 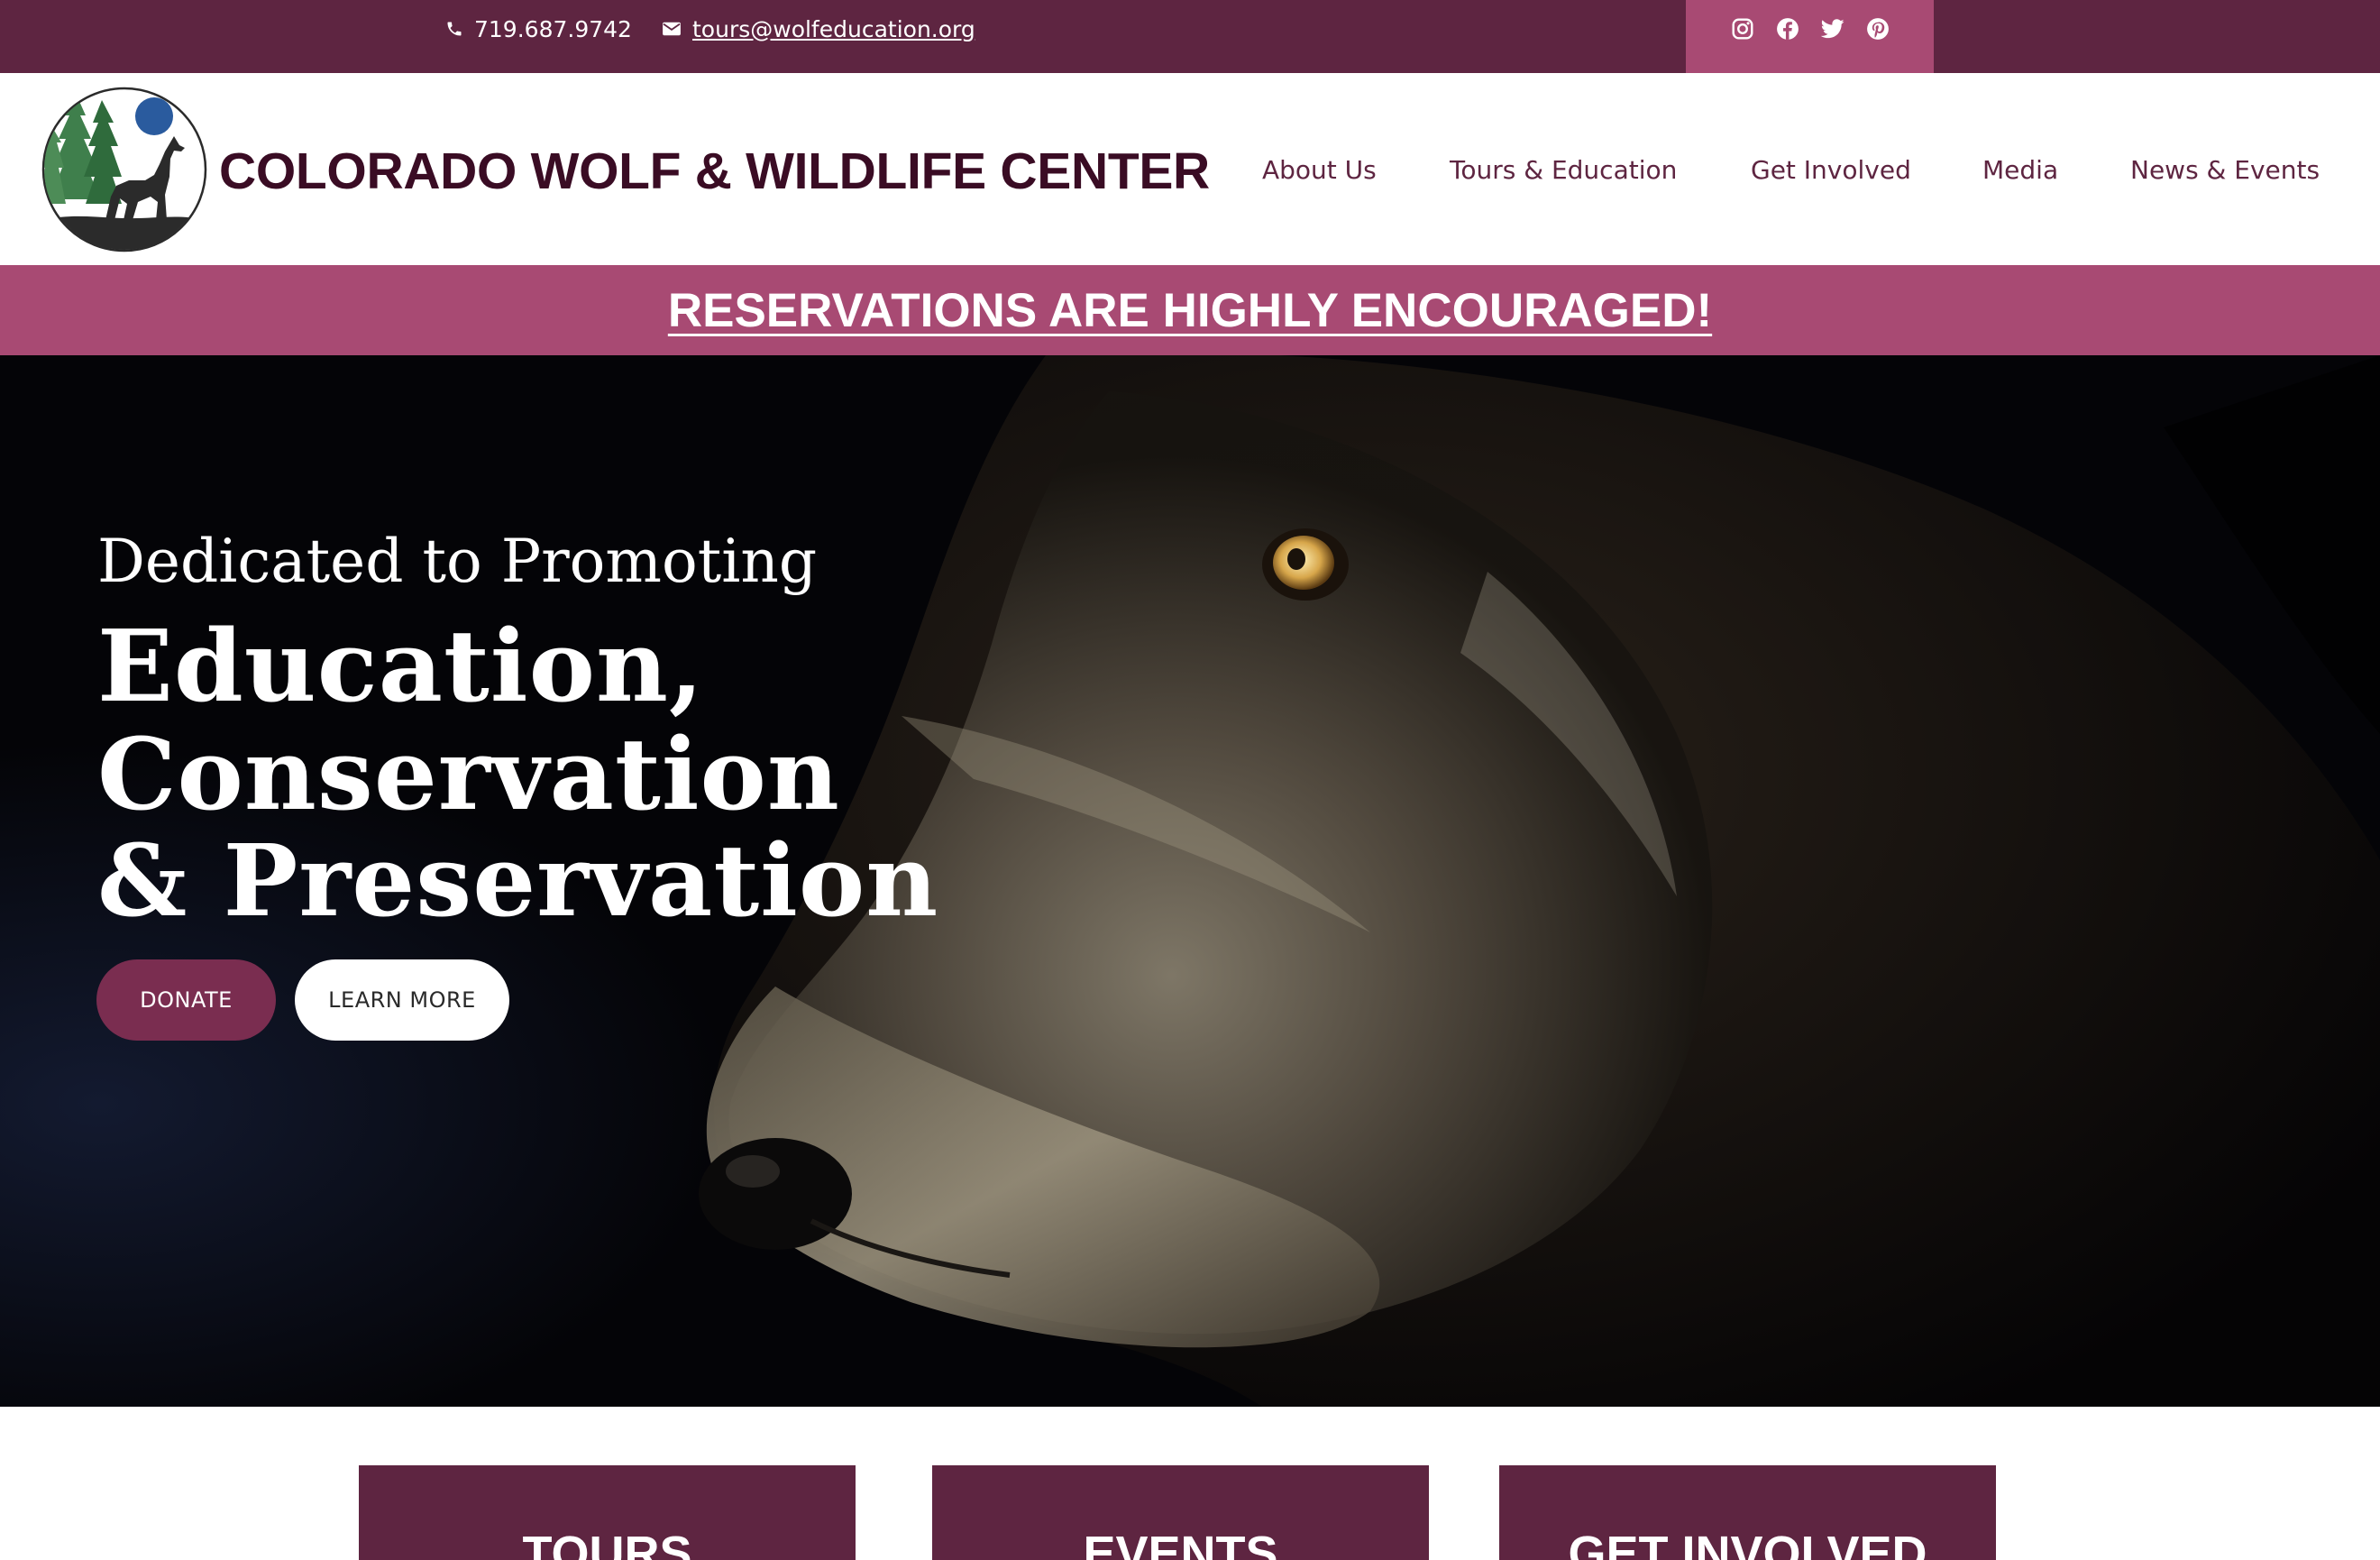 What do you see at coordinates (1563, 170) in the screenshot?
I see `nav-tours-education: Tours & Education` at bounding box center [1563, 170].